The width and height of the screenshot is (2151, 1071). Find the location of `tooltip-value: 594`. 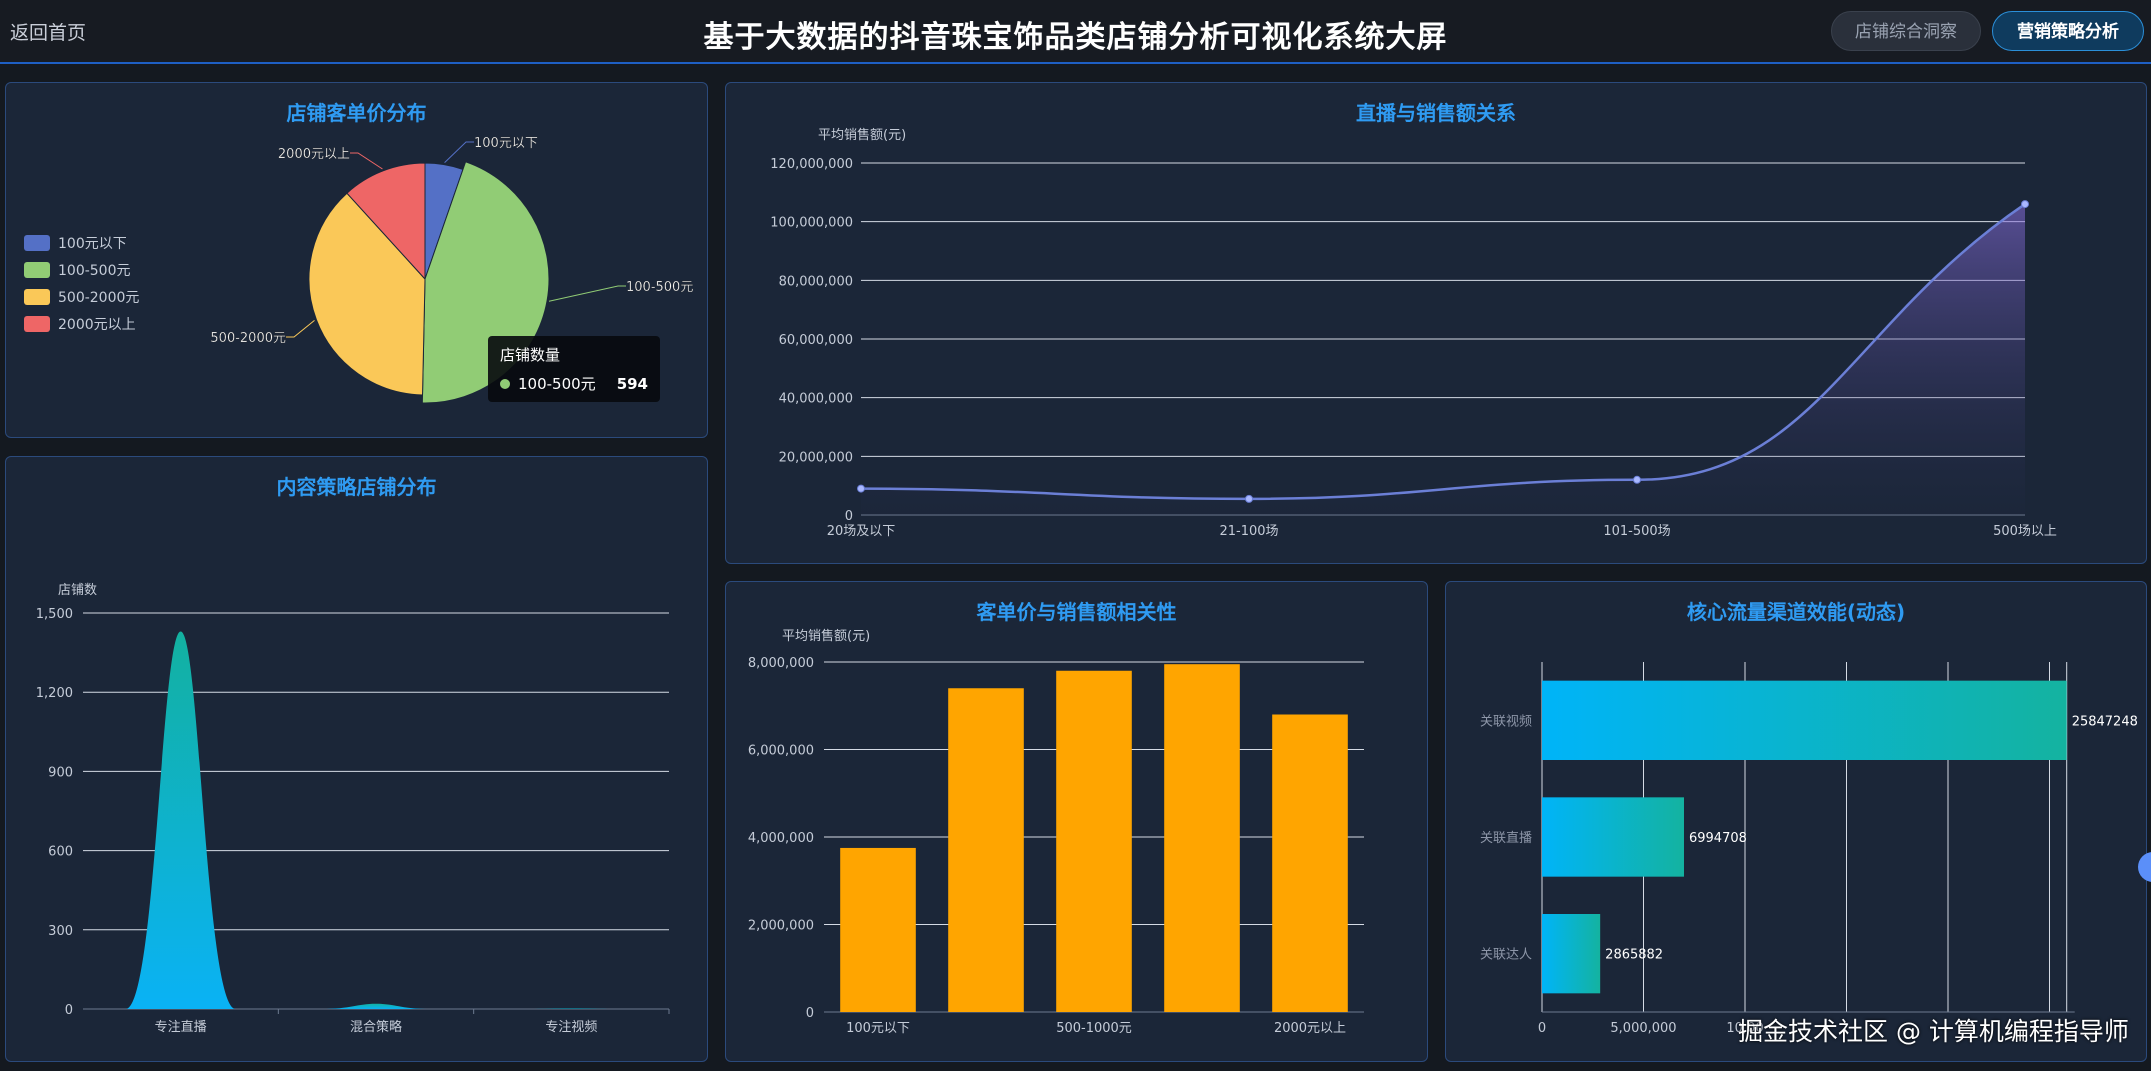

tooltip-value: 594 is located at coordinates (632, 383).